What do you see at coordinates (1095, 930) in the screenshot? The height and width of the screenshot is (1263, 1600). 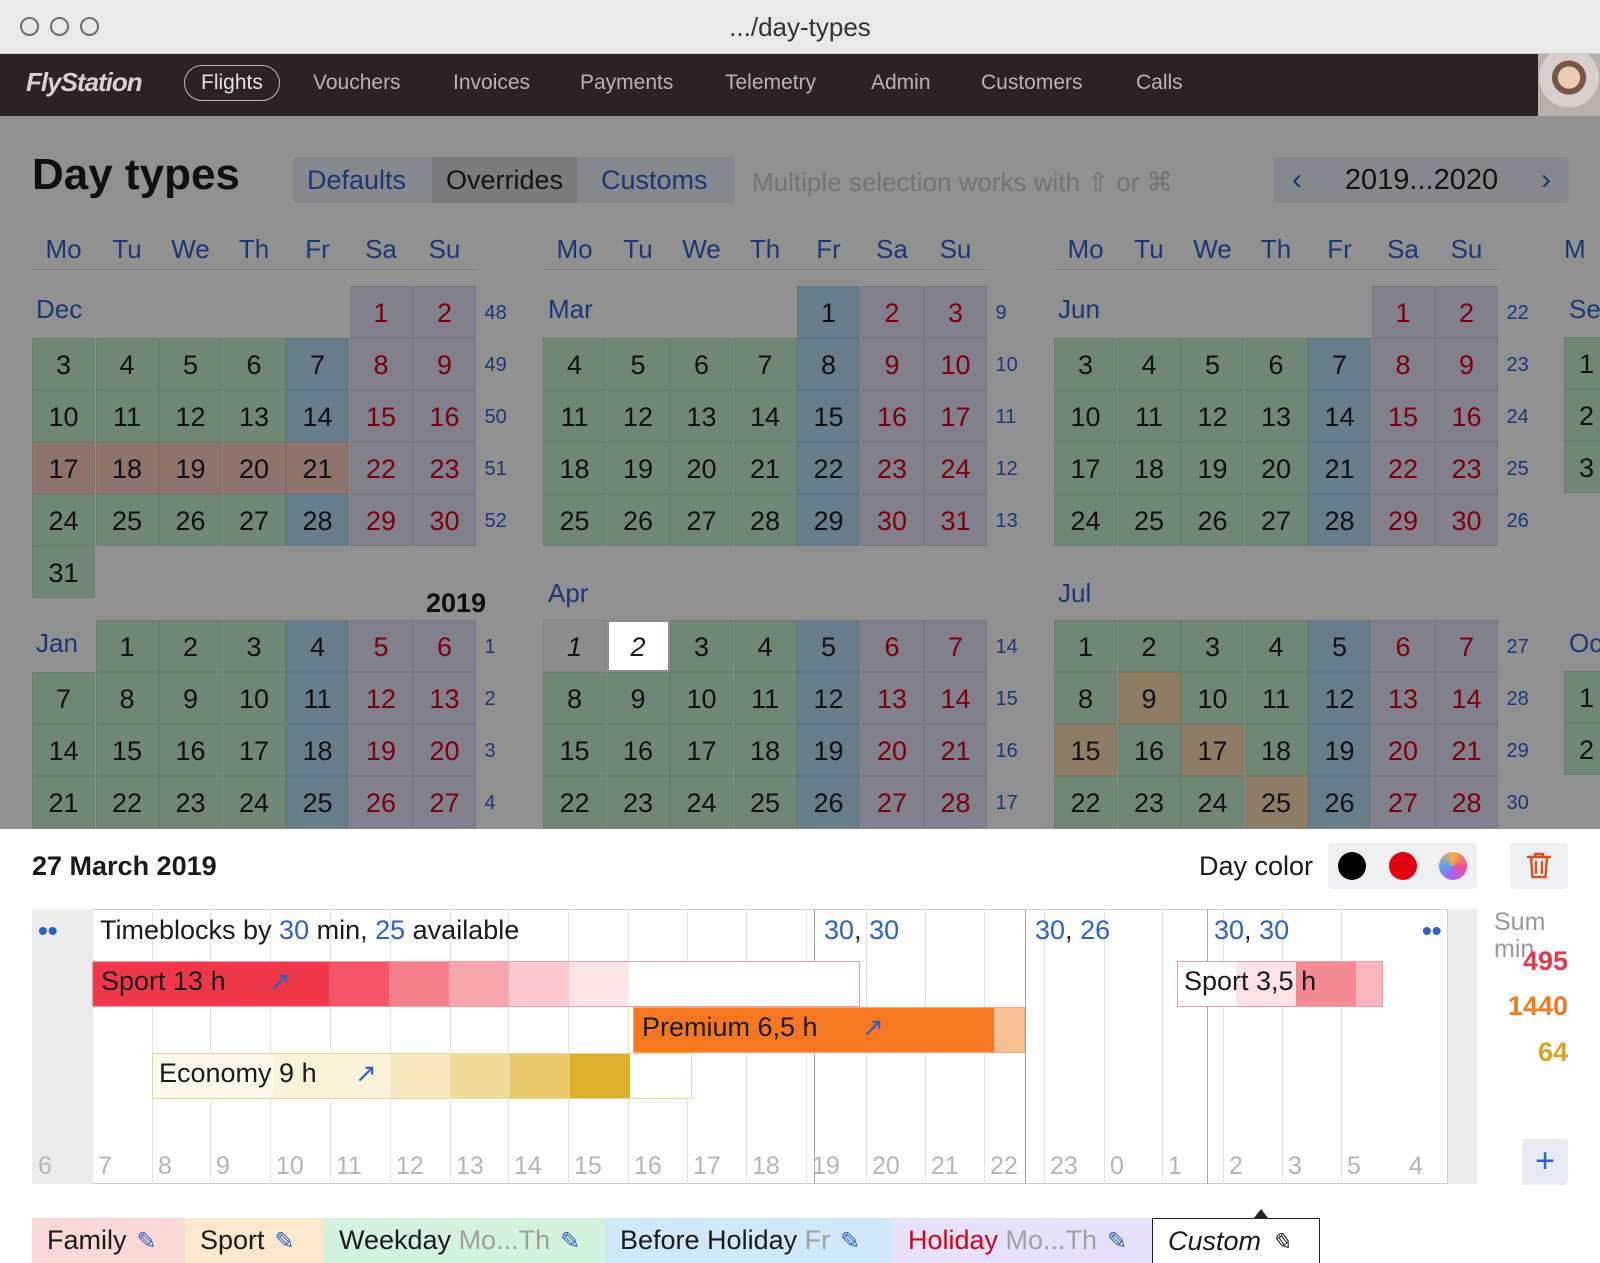 I see `group-value: 26` at bounding box center [1095, 930].